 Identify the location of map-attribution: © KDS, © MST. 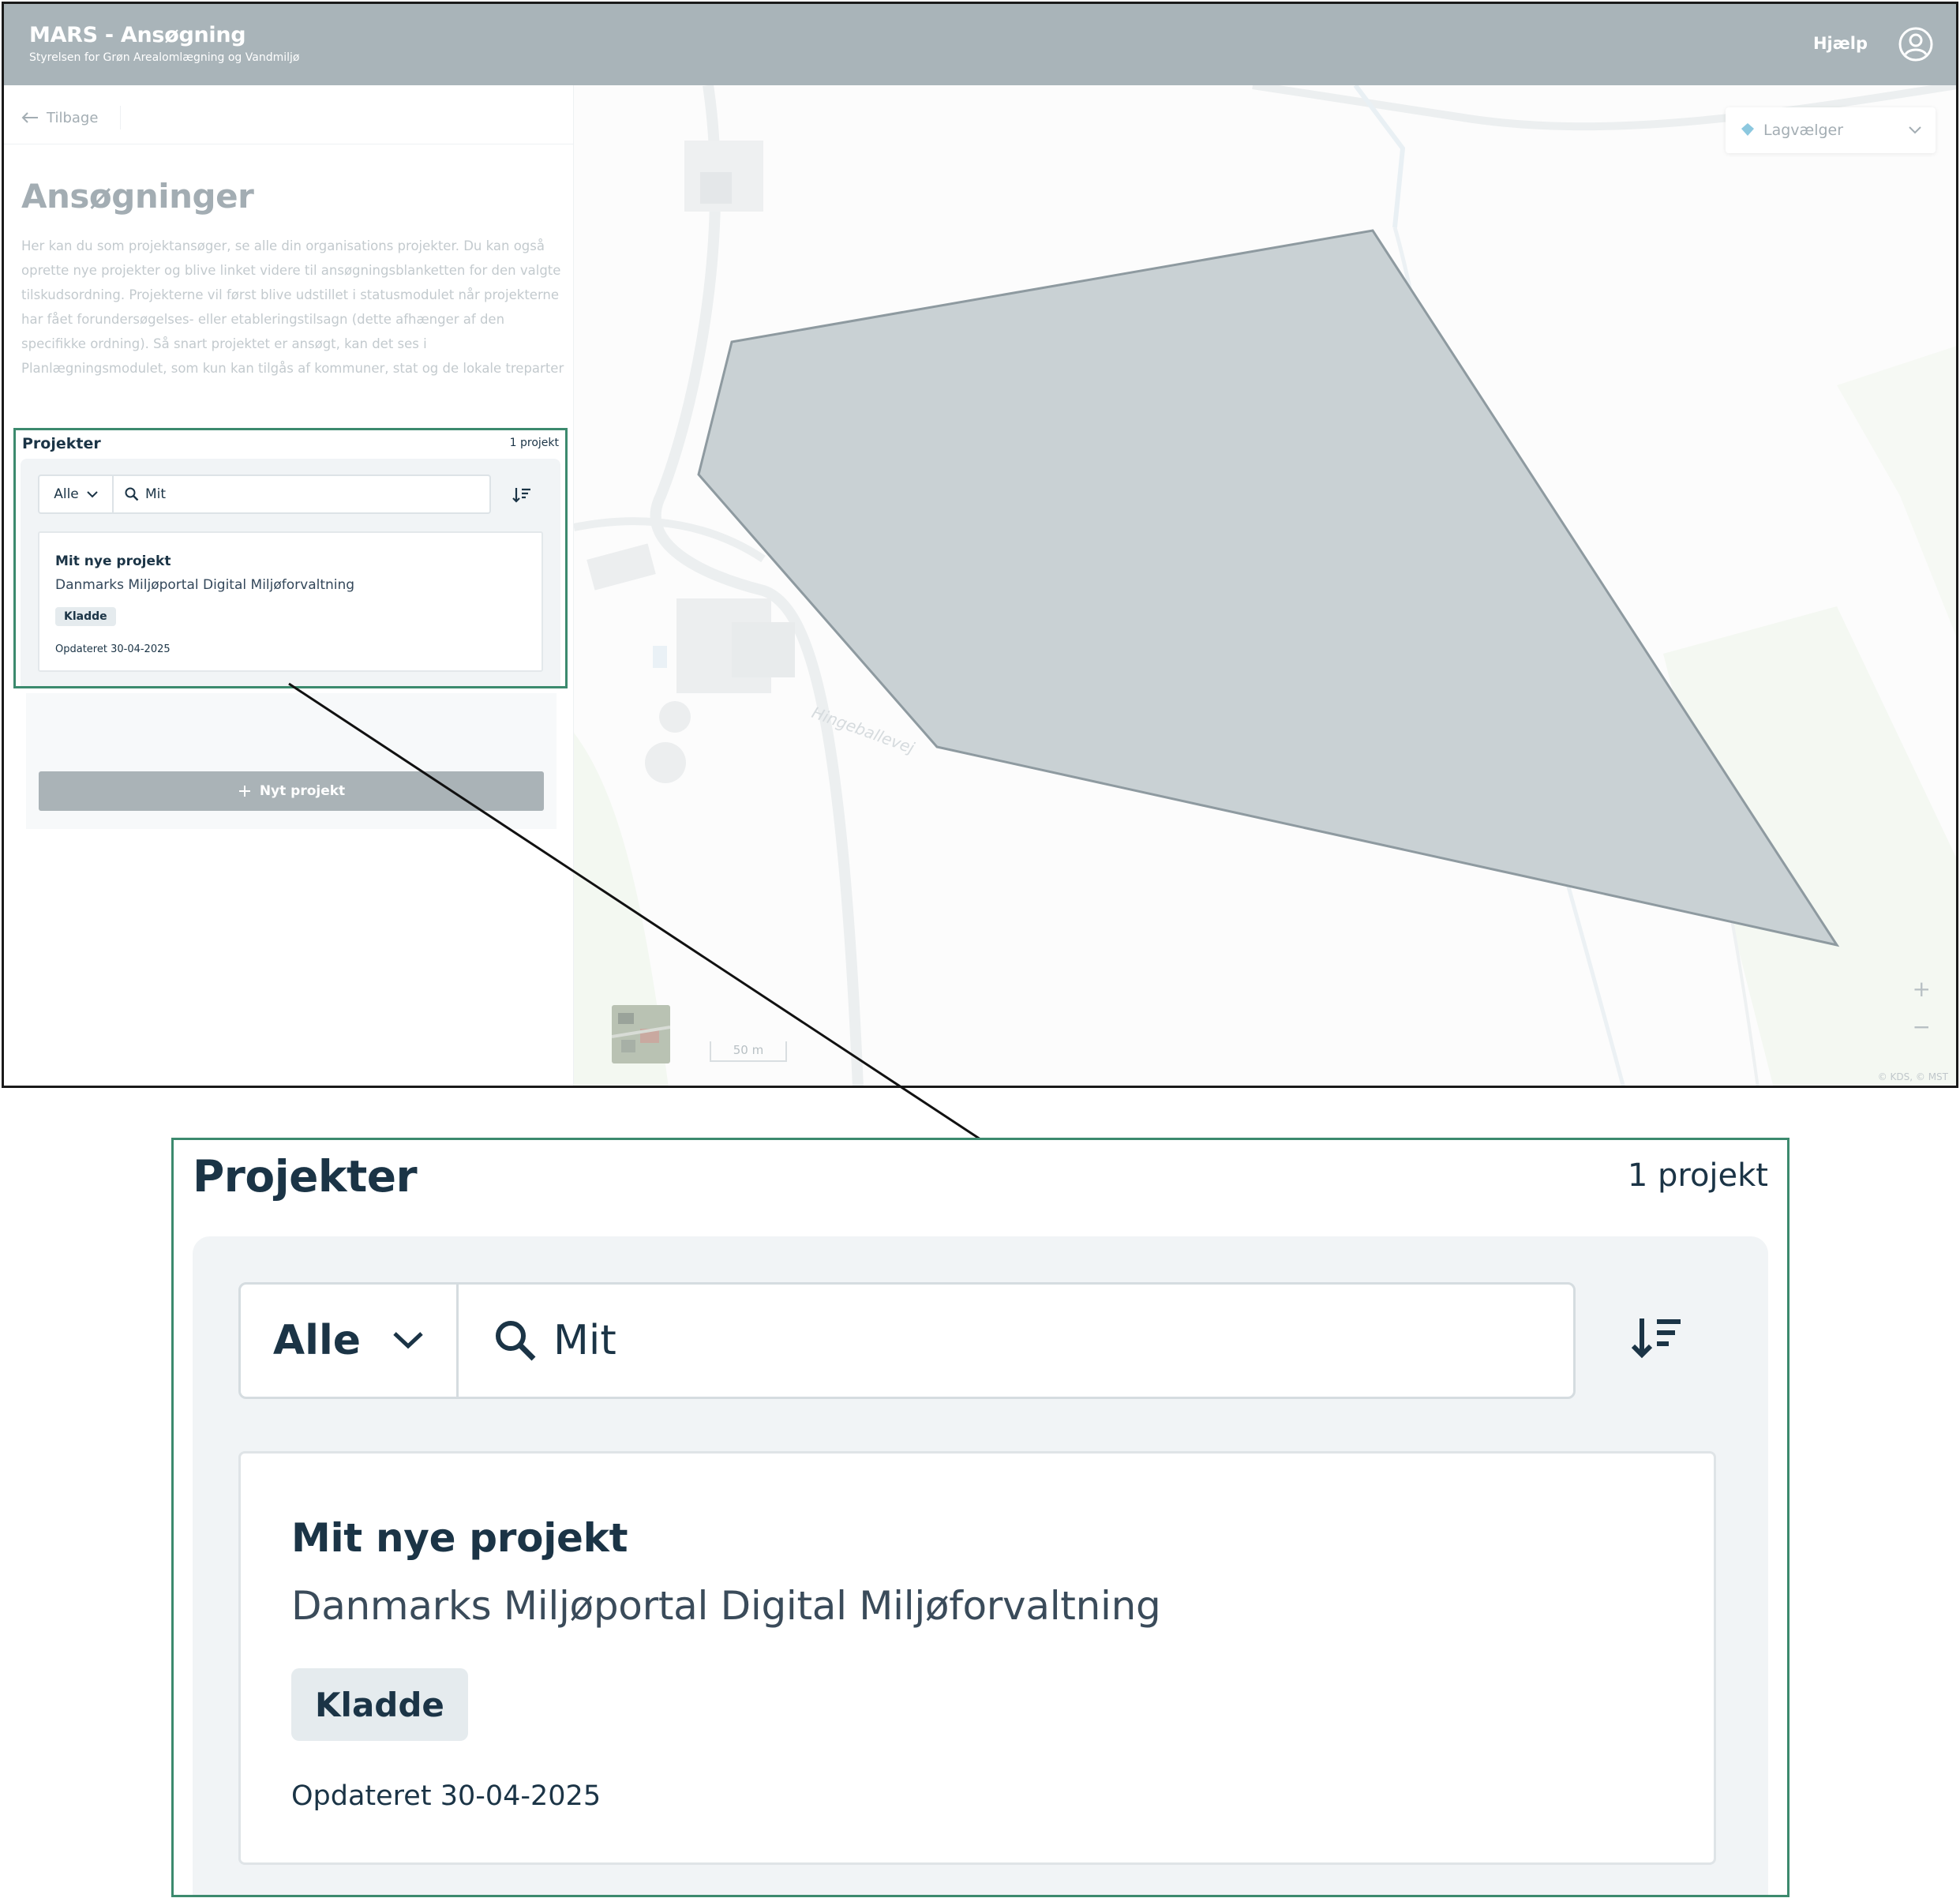
(1912, 1076).